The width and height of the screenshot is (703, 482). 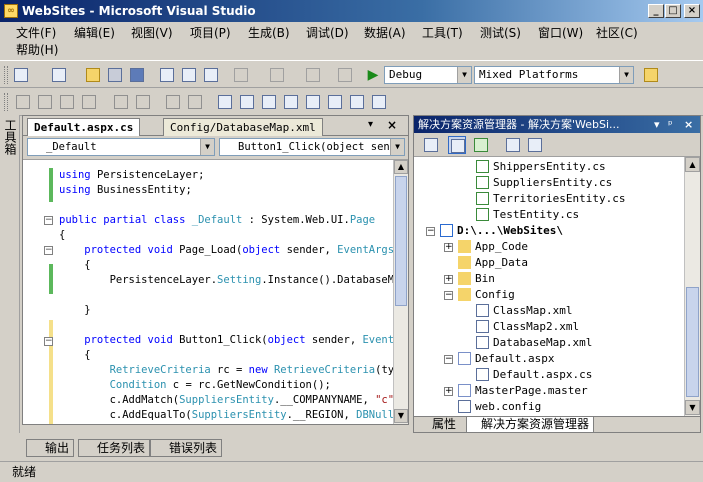 What do you see at coordinates (513, 145) in the screenshot?
I see `view-code-icon` at bounding box center [513, 145].